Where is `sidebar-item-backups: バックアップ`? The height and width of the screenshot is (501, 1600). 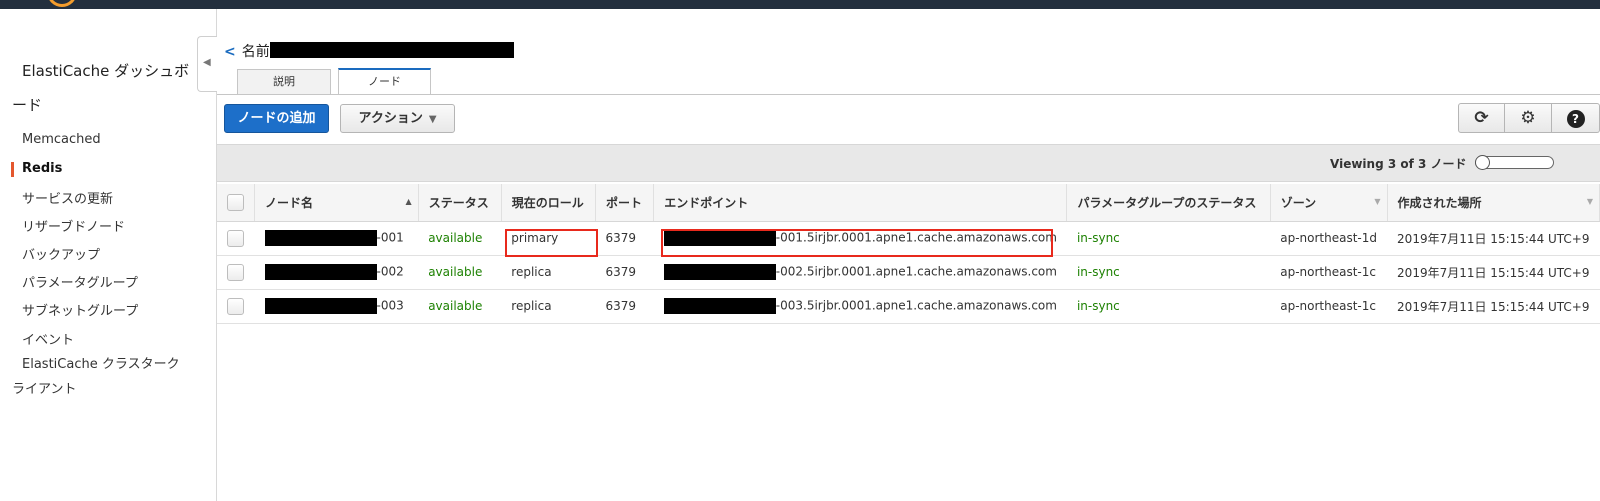
sidebar-item-backups: バックアップ is located at coordinates (61, 253).